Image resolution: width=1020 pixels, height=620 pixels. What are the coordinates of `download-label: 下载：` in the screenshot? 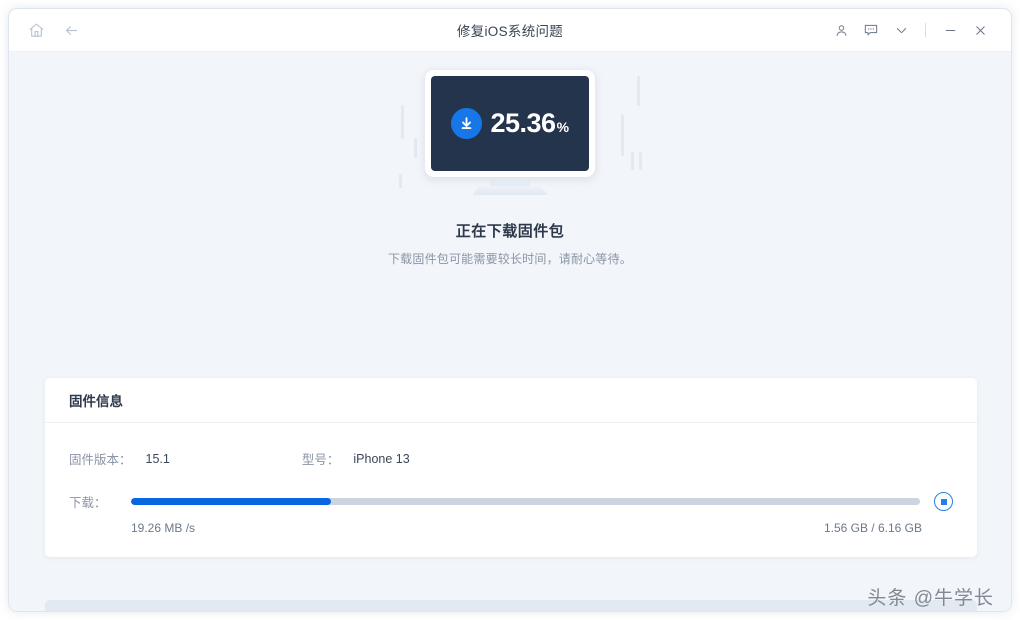 It's located at (88, 503).